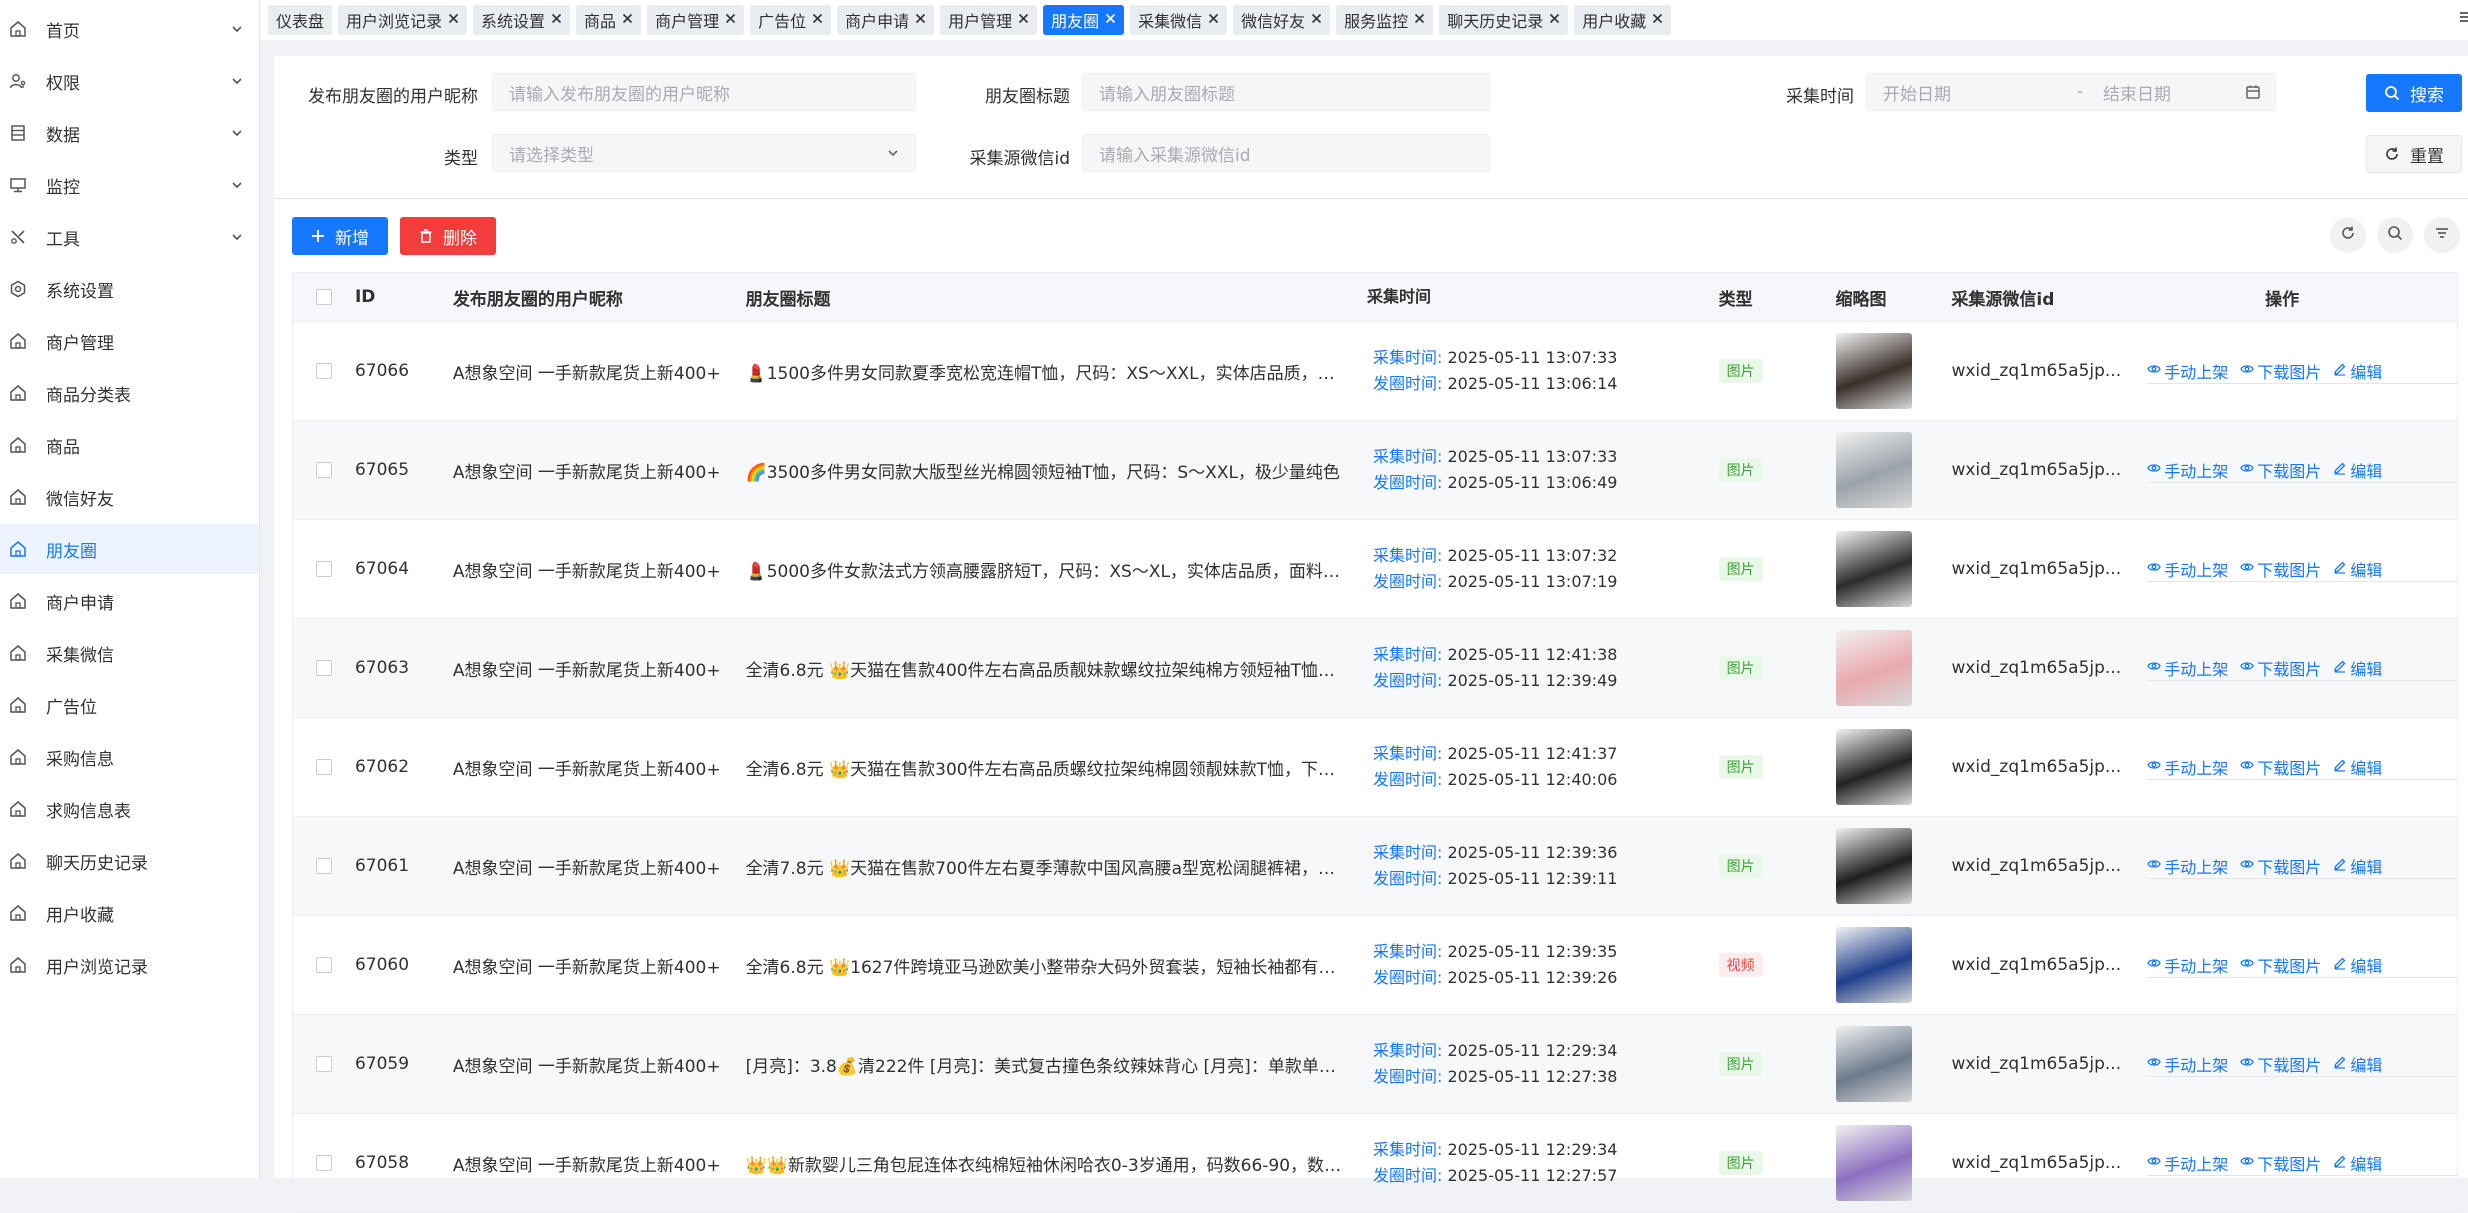  What do you see at coordinates (129, 549) in the screenshot?
I see `sidebar-item-10: 朋友圈` at bounding box center [129, 549].